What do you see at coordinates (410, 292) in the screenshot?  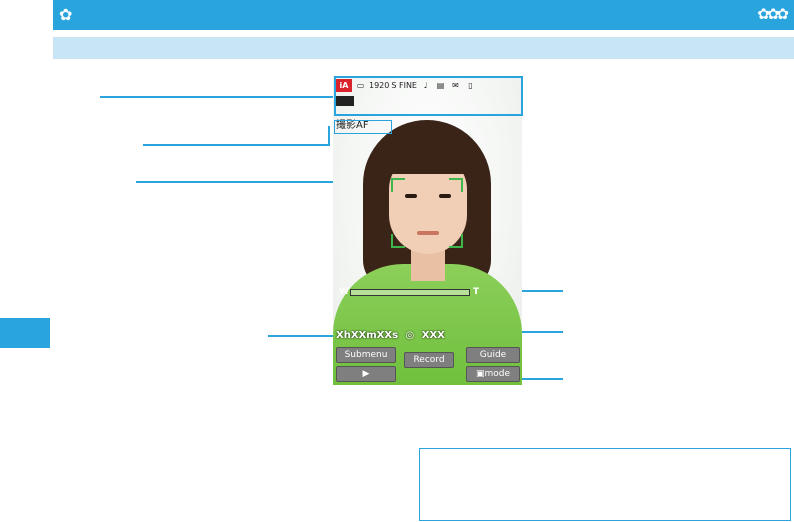 I see `zoom-bar` at bounding box center [410, 292].